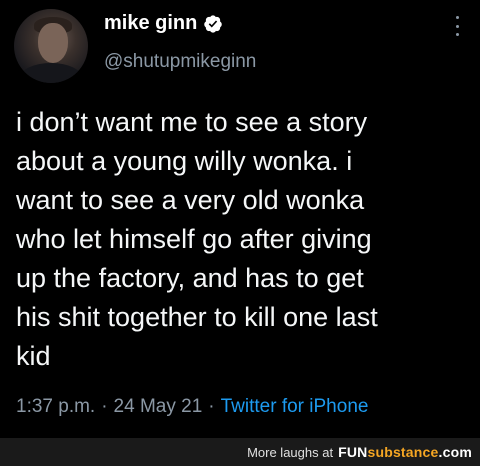  Describe the element at coordinates (455, 452) in the screenshot. I see `brand-suffix: .com` at that location.